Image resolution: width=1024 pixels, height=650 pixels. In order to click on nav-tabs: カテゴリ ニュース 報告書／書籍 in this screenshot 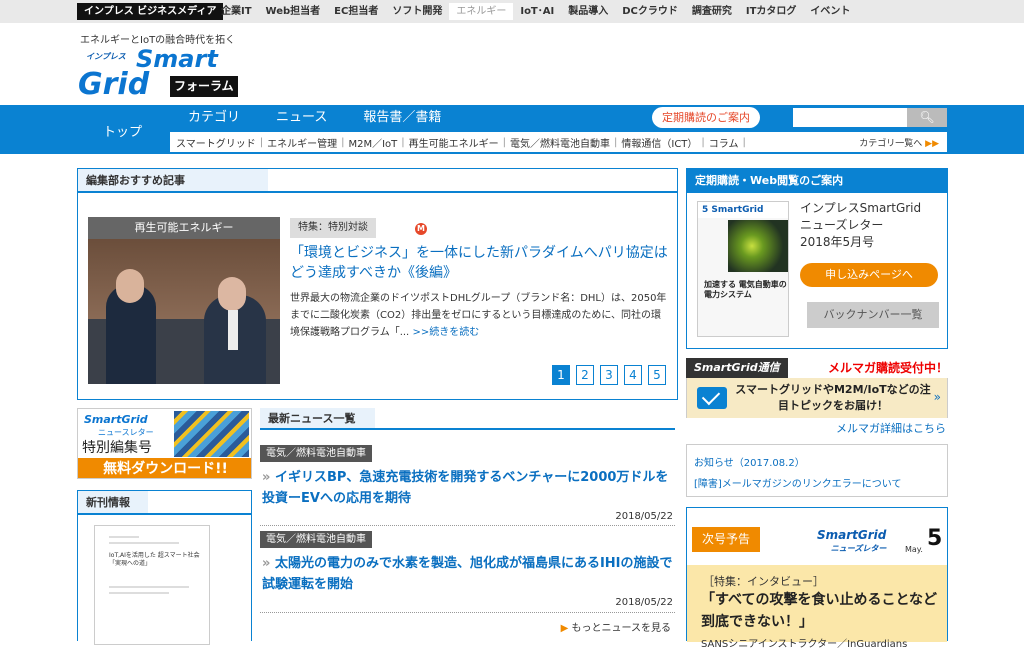, I will do `click(314, 118)`.